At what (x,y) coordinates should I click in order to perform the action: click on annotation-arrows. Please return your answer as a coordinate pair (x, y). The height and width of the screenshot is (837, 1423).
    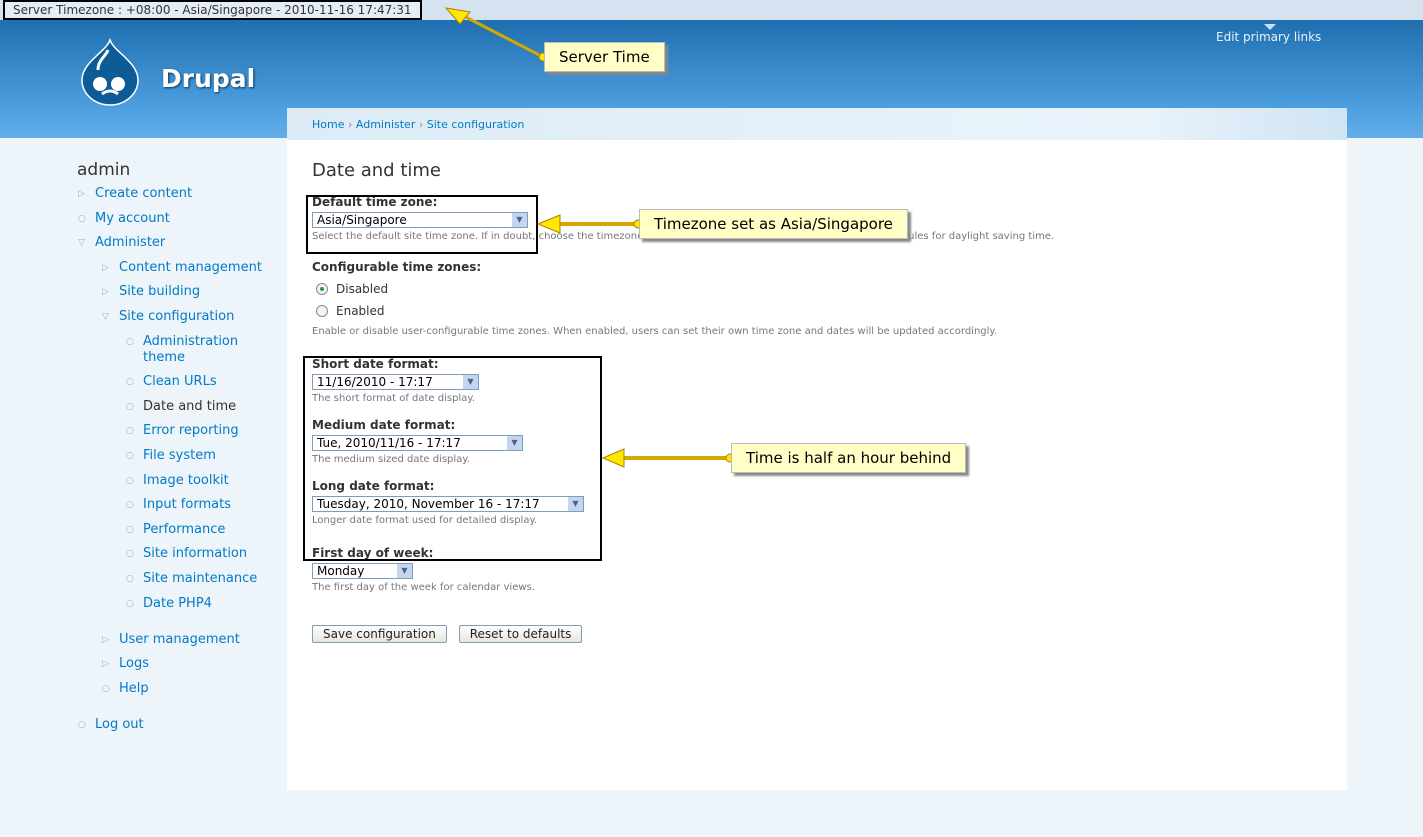
    Looking at the image, I should click on (589, 237).